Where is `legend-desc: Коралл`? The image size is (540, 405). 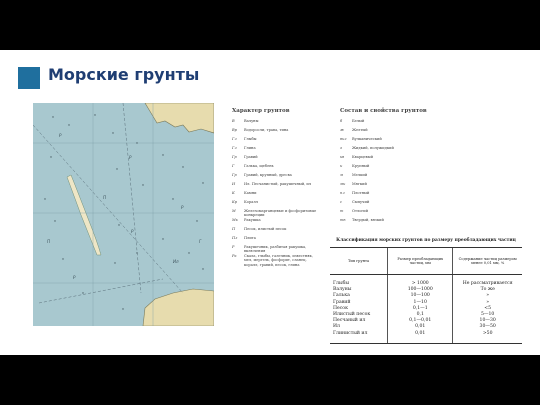 legend-desc: Коралл is located at coordinates (251, 202).